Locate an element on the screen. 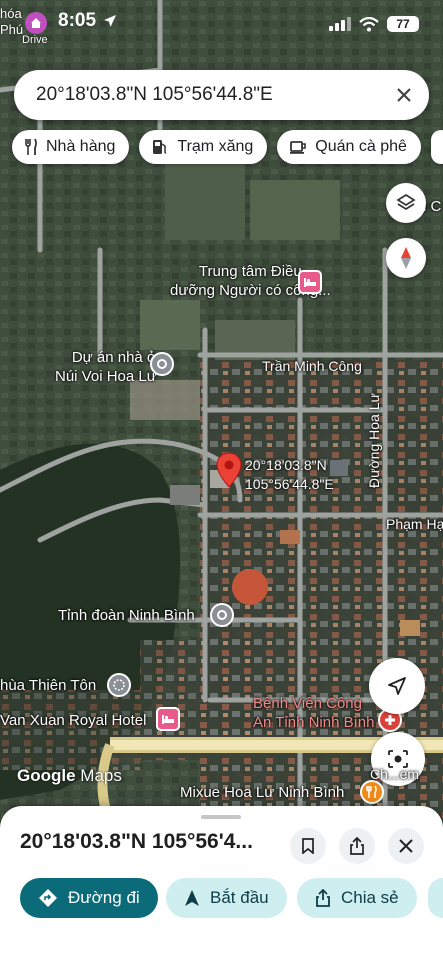 The width and height of the screenshot is (443, 960). google-maps-logo: Google Maps is located at coordinates (69, 775).